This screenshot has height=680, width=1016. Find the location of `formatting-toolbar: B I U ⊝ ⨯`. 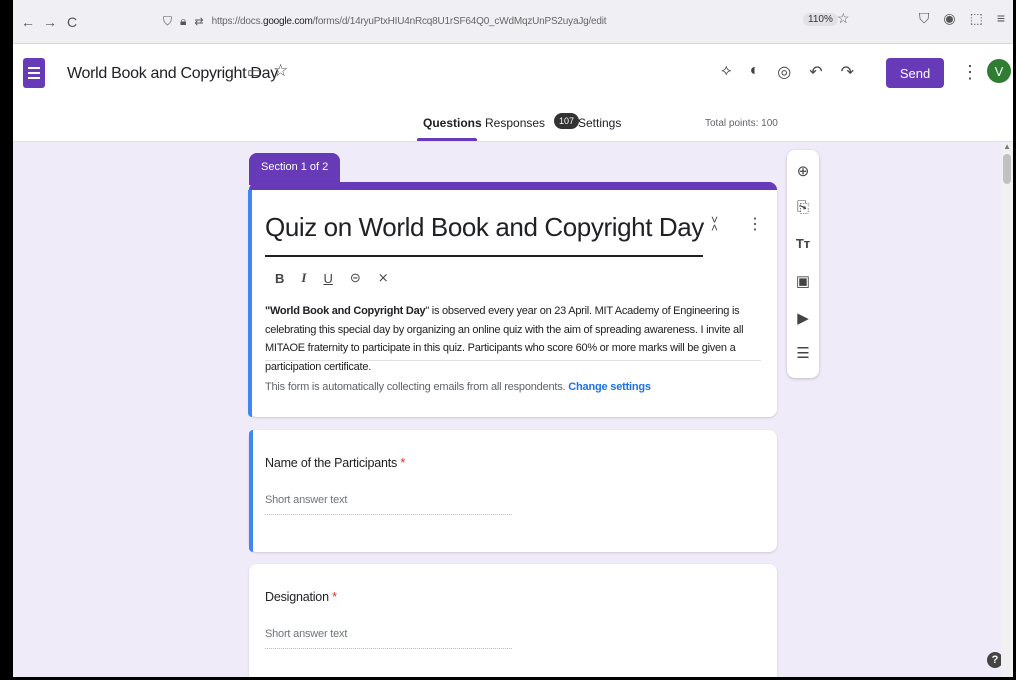

formatting-toolbar: B I U ⊝ ⨯ is located at coordinates (332, 278).